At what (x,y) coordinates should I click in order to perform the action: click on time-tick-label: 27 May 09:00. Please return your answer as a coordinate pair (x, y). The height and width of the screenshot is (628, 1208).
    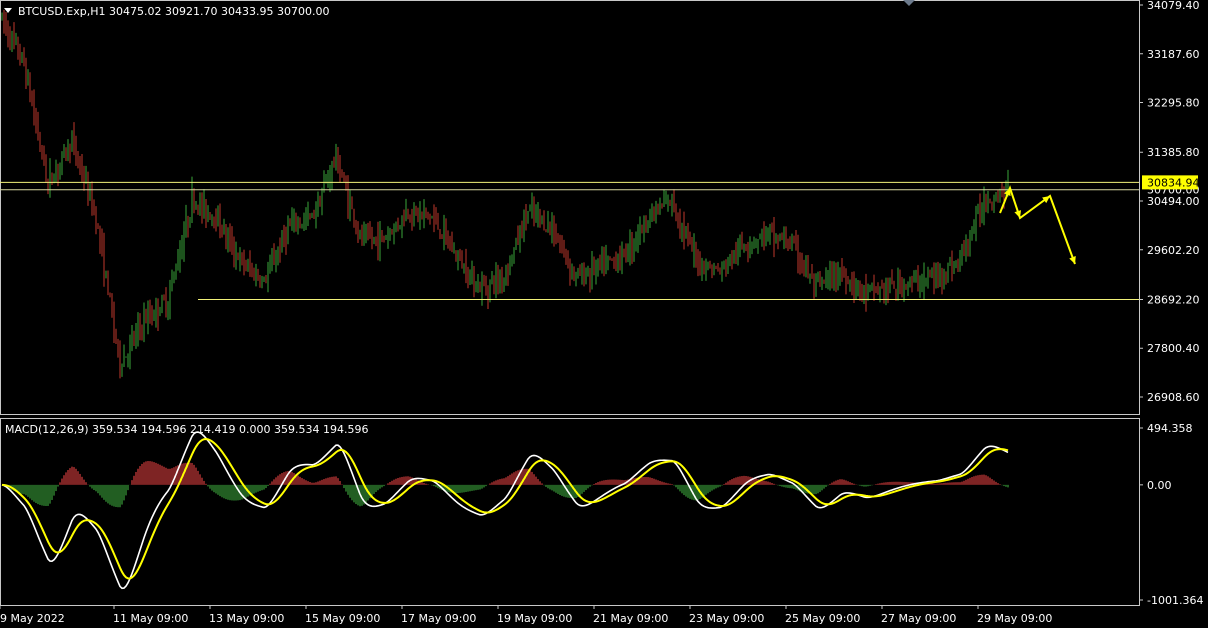
    Looking at the image, I should click on (918, 618).